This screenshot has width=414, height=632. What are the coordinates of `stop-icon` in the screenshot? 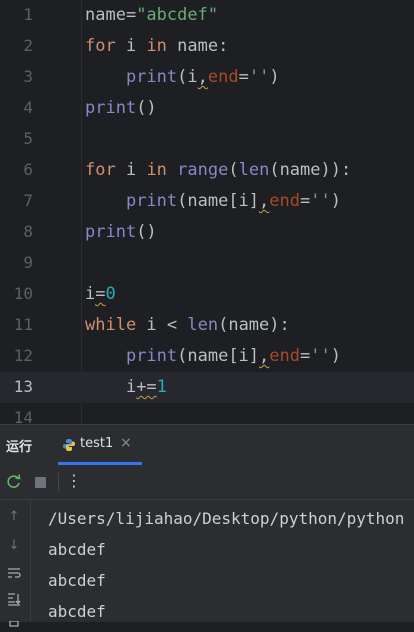 It's located at (40, 482).